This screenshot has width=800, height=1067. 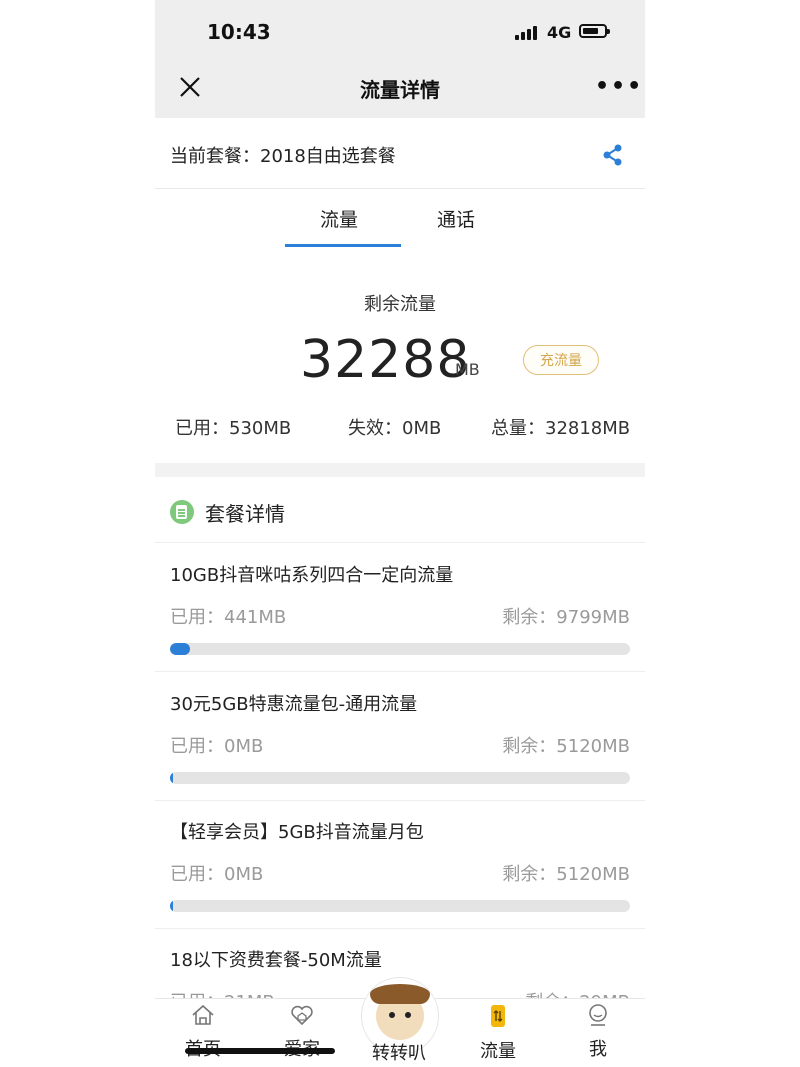 I want to click on title-bar: 流量详情 •••, so click(x=400, y=90).